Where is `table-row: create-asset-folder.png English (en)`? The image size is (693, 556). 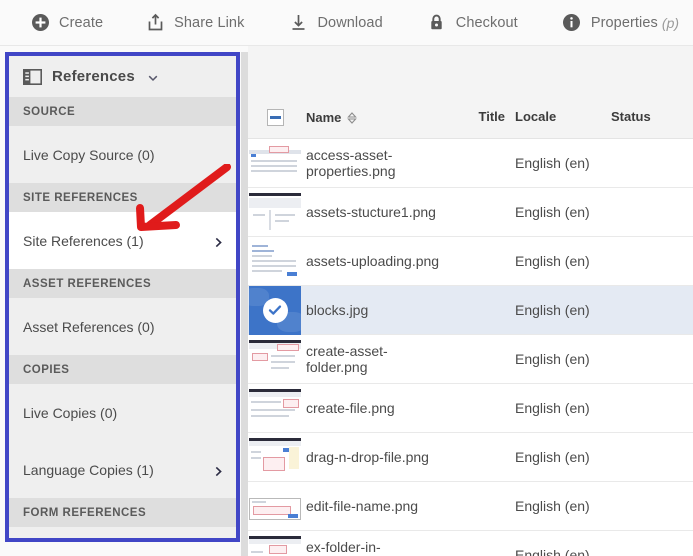 table-row: create-asset-folder.png English (en) is located at coordinates (470, 359).